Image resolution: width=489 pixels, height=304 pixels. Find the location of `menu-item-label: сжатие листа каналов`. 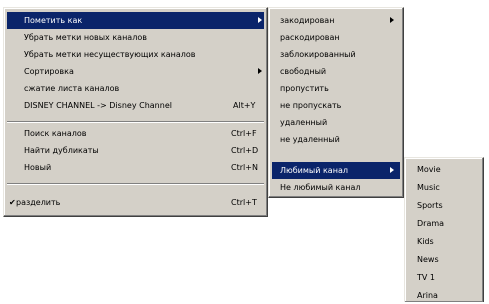

menu-item-label: сжатие листа каналов is located at coordinates (72, 88).